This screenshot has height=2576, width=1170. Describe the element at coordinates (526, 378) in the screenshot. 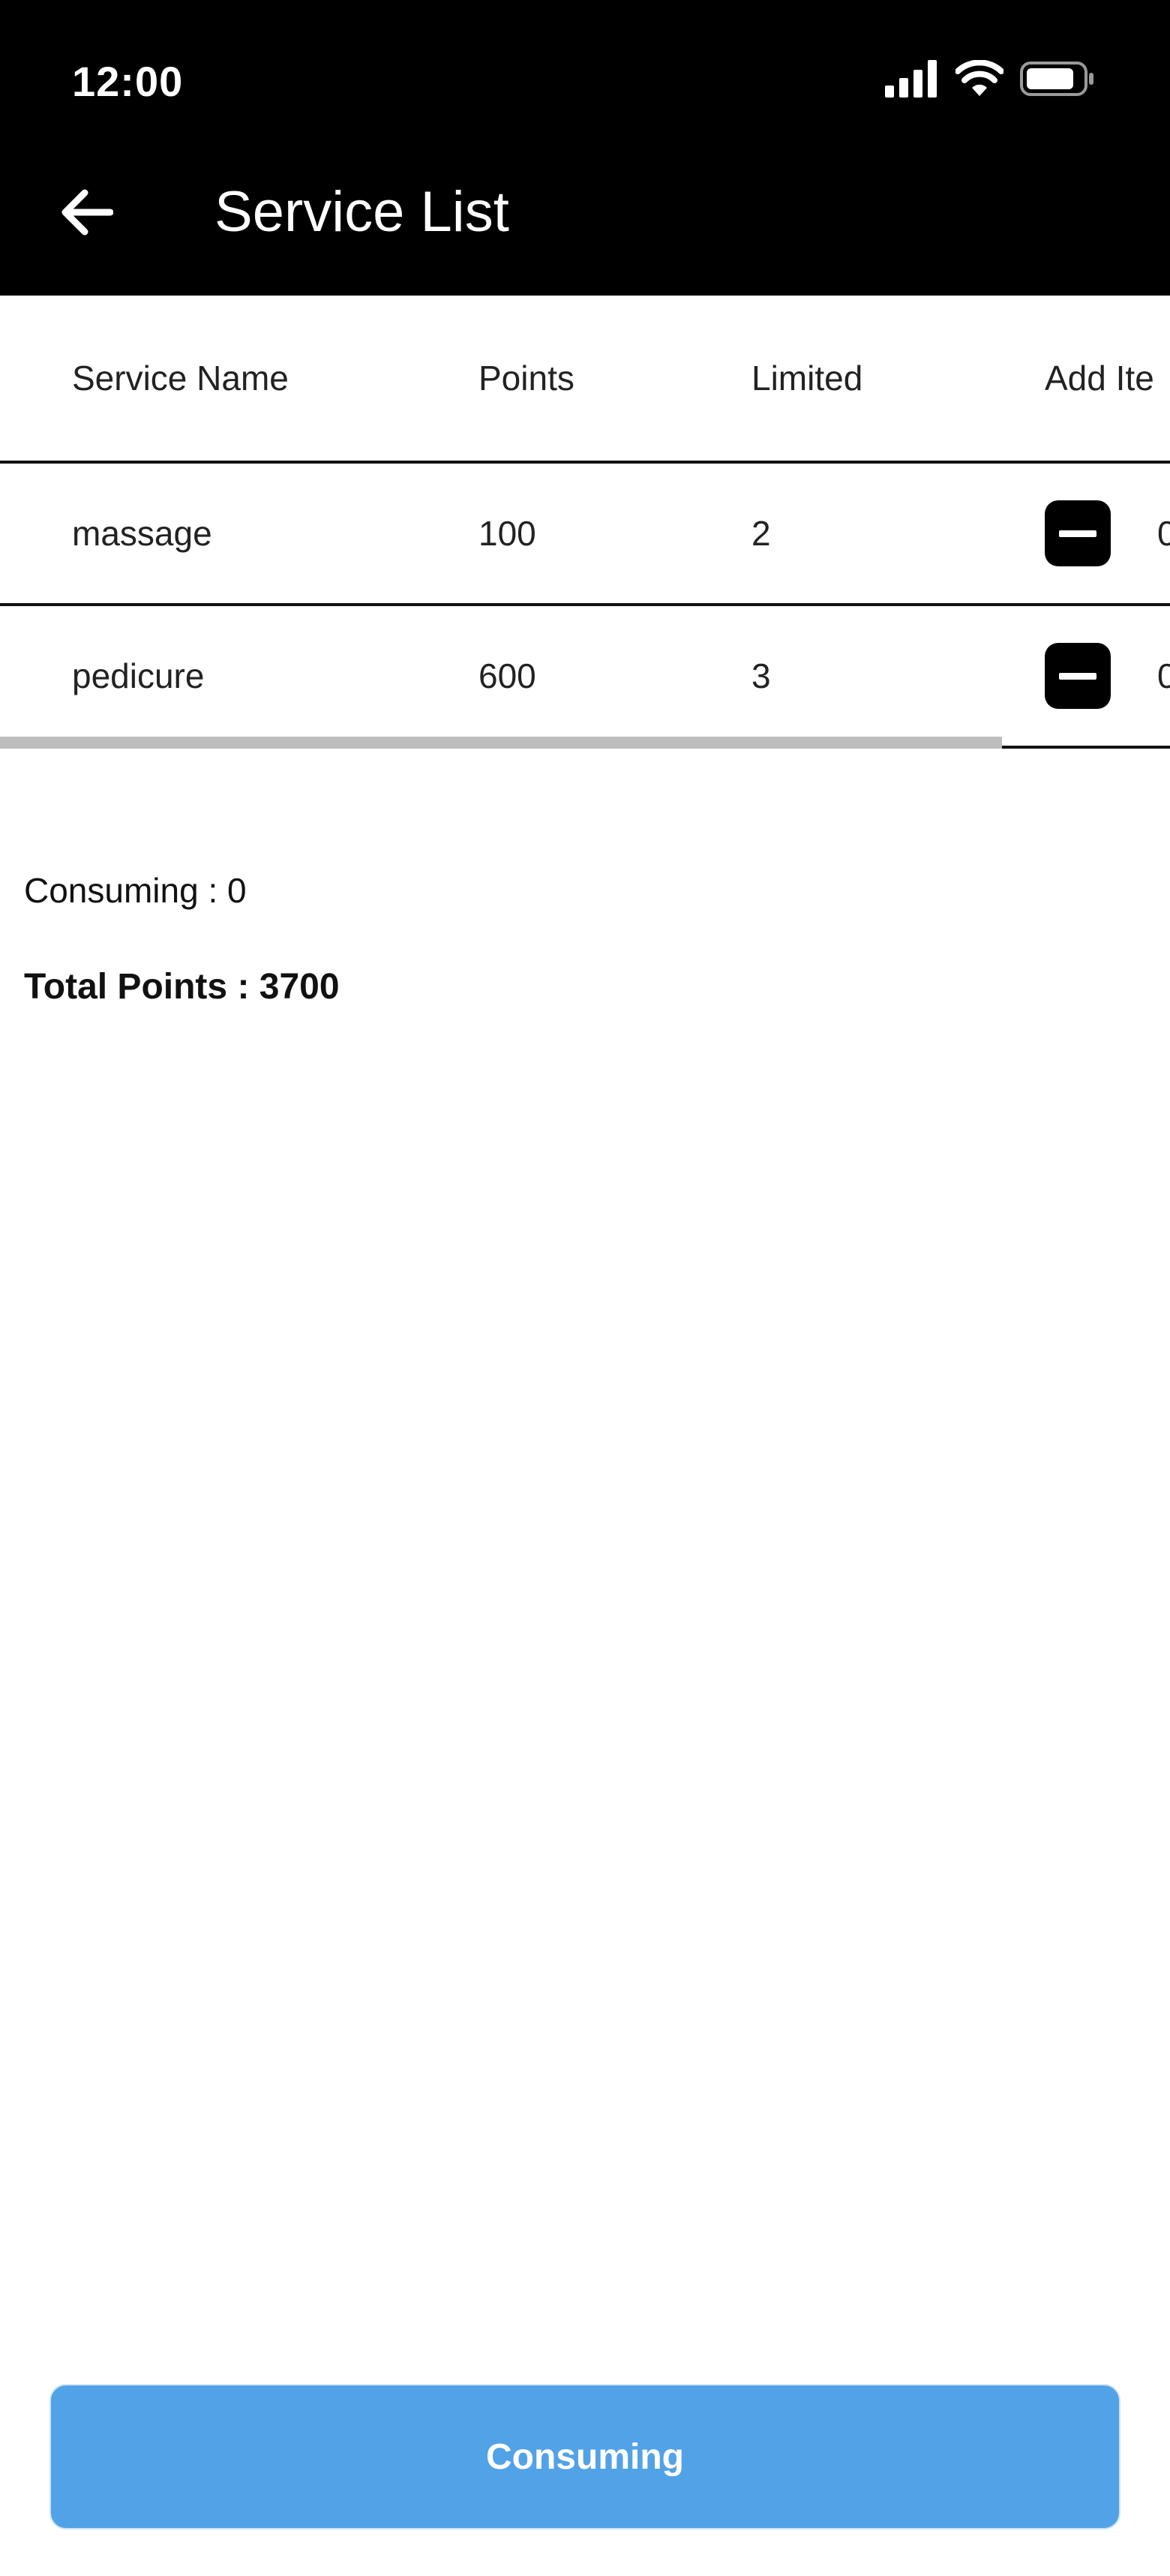

I see `column-header-points: Points` at that location.